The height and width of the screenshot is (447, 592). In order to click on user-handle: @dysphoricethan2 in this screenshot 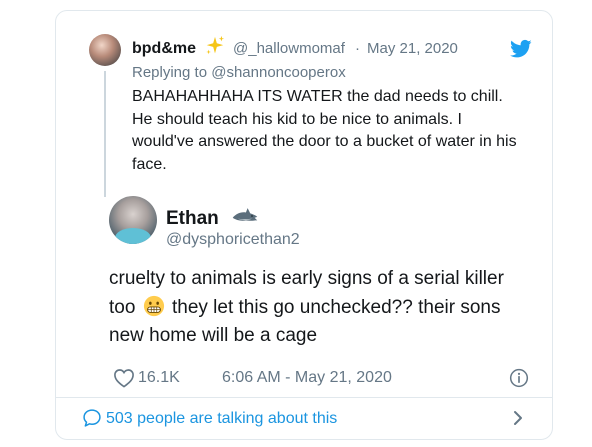, I will do `click(233, 240)`.